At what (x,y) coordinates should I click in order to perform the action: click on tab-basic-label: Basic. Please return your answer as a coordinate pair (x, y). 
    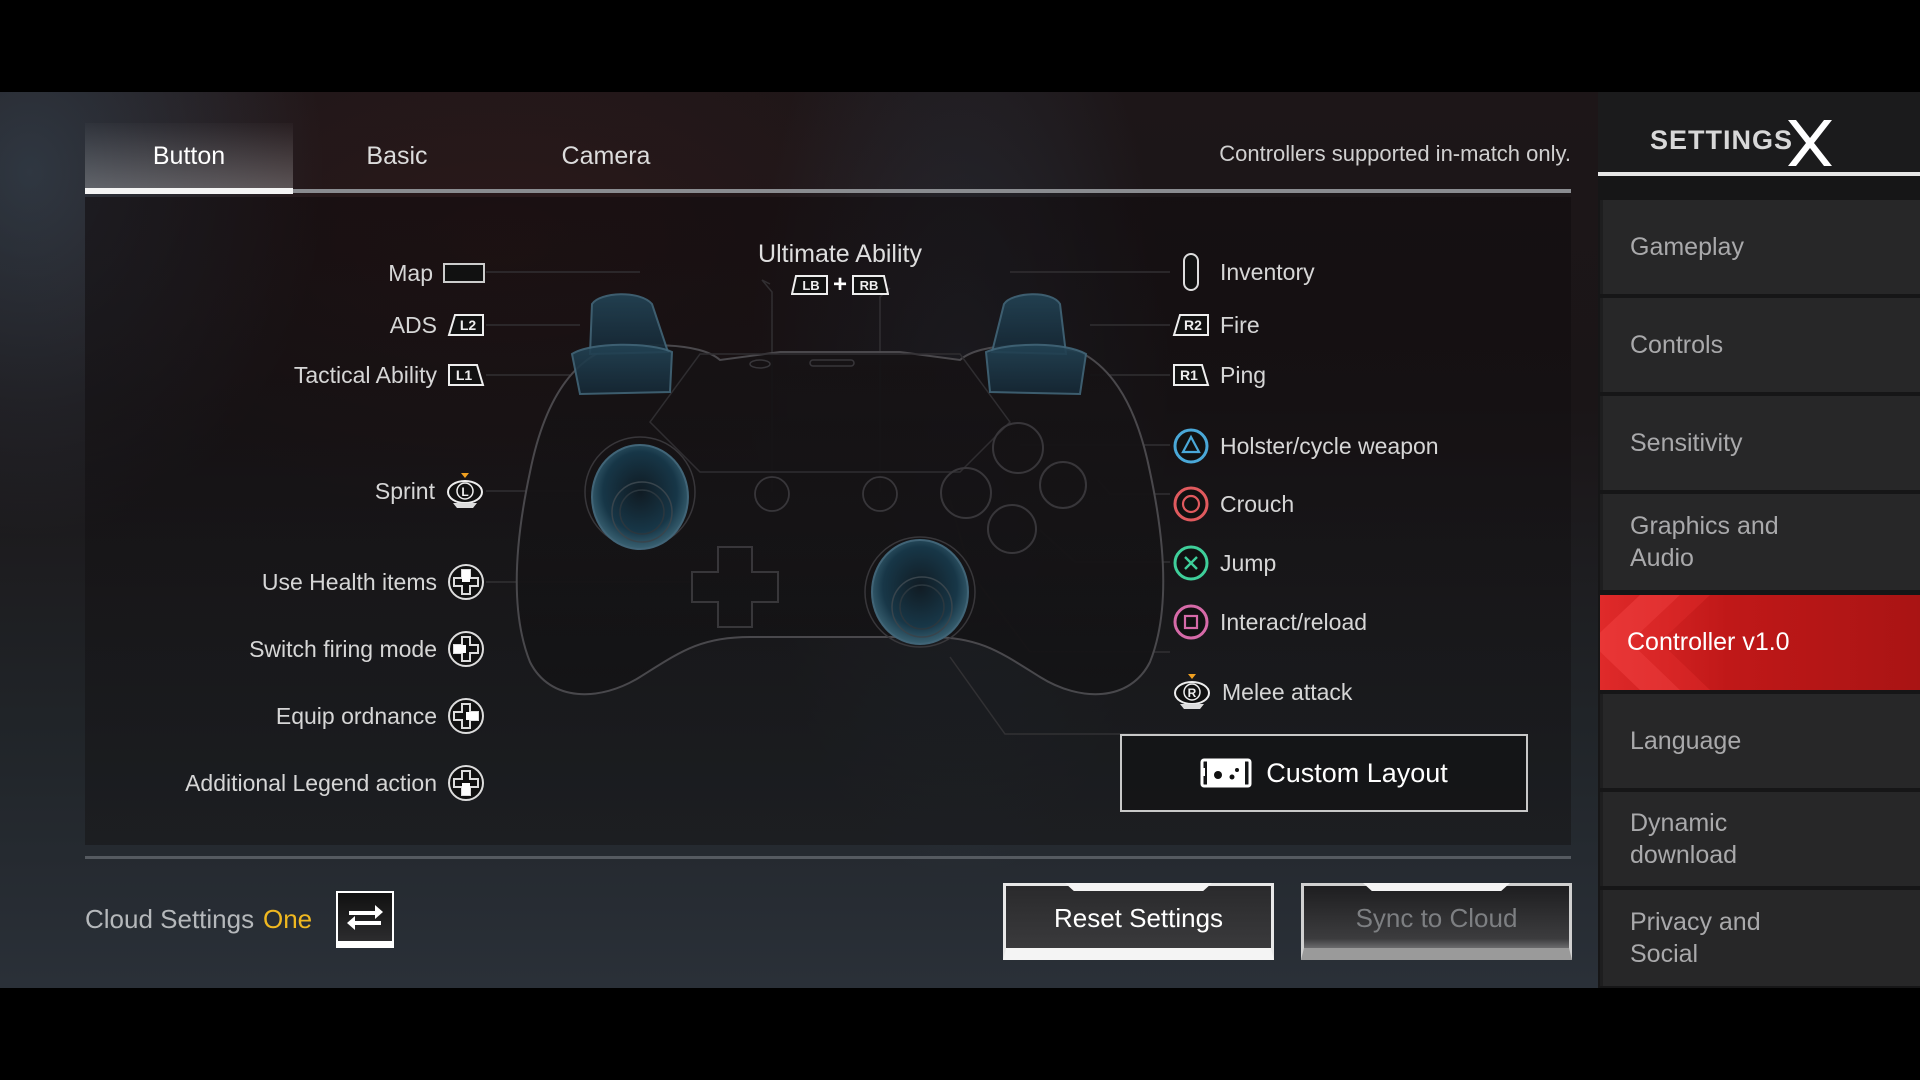
    Looking at the image, I should click on (397, 155).